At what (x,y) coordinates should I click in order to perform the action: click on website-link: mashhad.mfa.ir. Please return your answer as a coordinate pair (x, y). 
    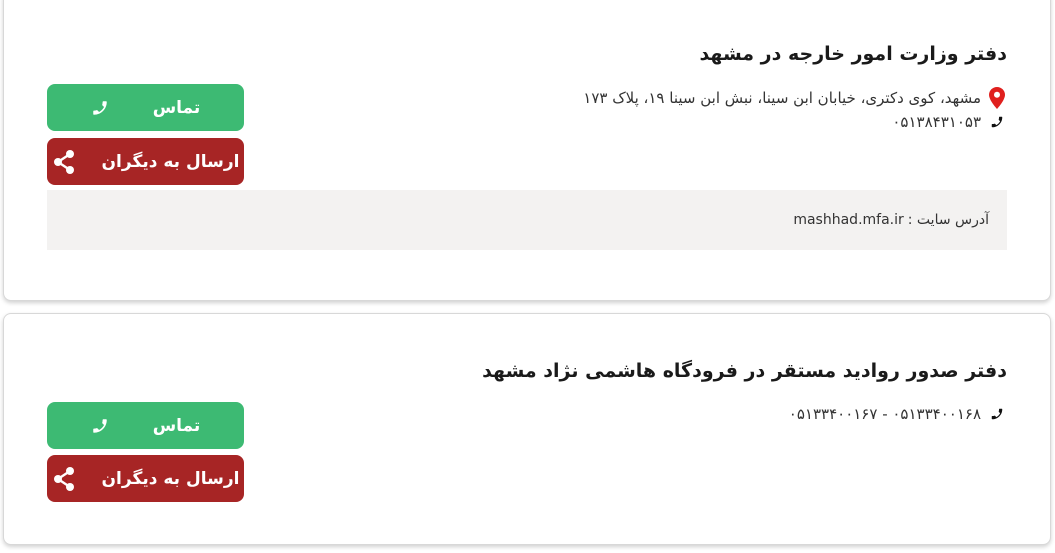
    Looking at the image, I should click on (848, 220).